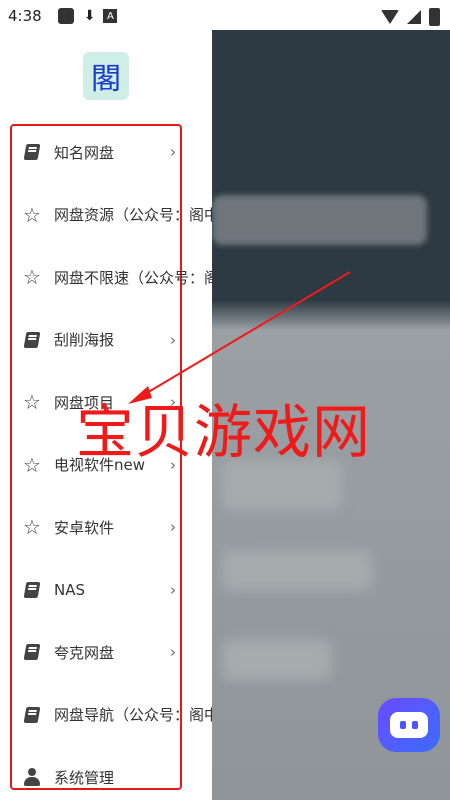 The image size is (450, 809). What do you see at coordinates (414, 17) in the screenshot?
I see `signal-icon` at bounding box center [414, 17].